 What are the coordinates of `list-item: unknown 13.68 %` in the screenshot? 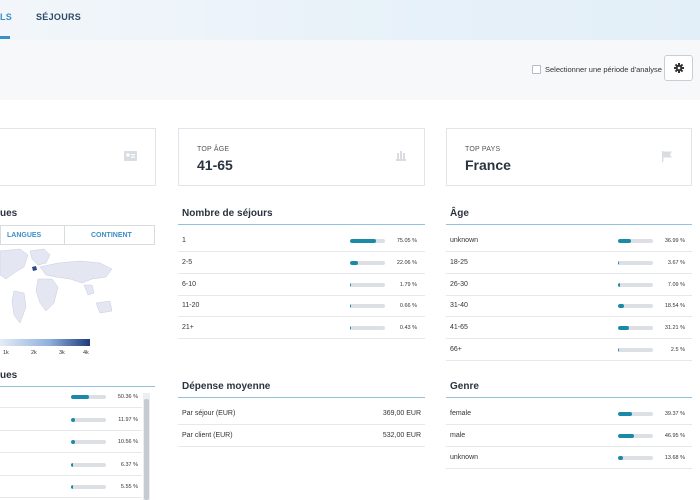 It's located at (569, 458).